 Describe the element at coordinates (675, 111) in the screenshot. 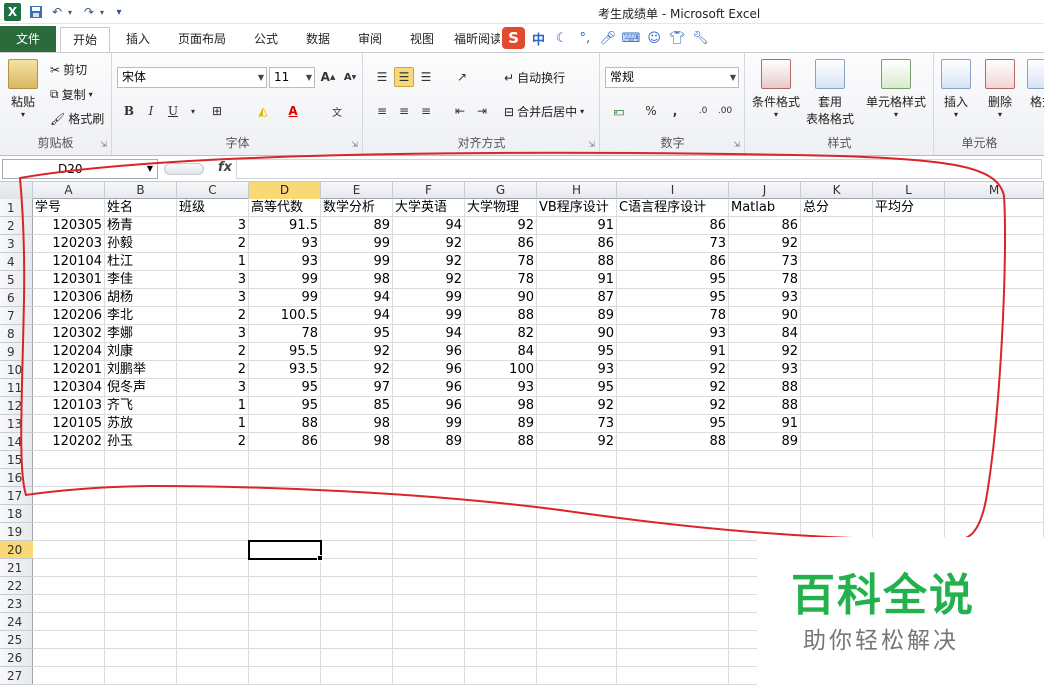

I see `comma-style-icon: ,` at that location.